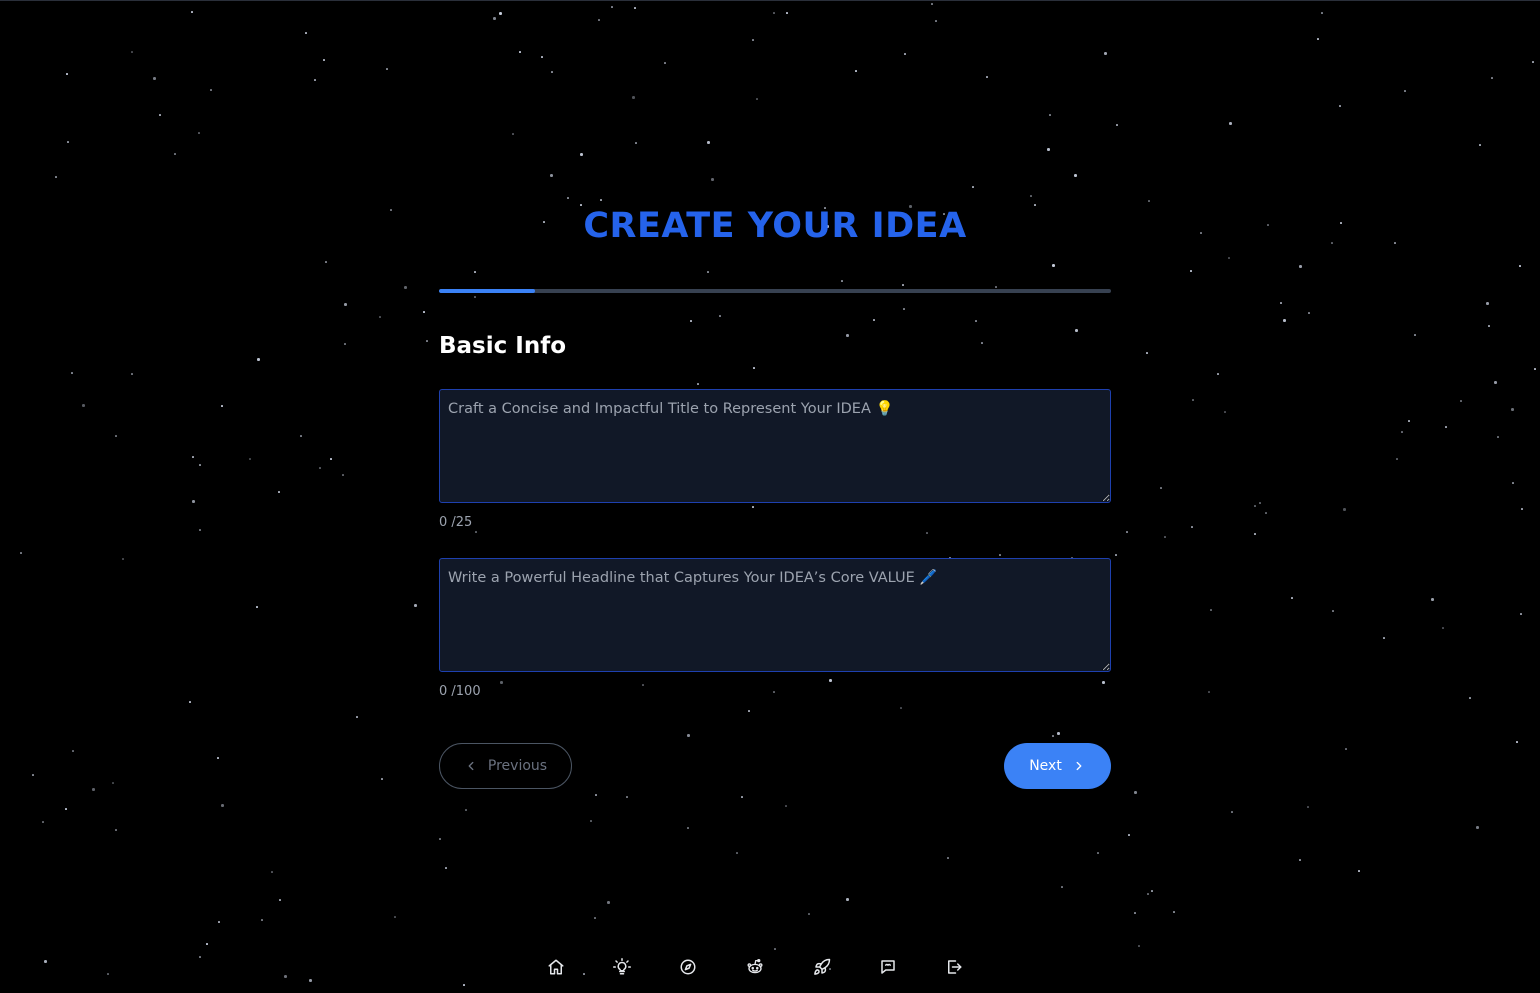 The width and height of the screenshot is (1540, 993). Describe the element at coordinates (517, 766) in the screenshot. I see `previous-button-label: Previous` at that location.